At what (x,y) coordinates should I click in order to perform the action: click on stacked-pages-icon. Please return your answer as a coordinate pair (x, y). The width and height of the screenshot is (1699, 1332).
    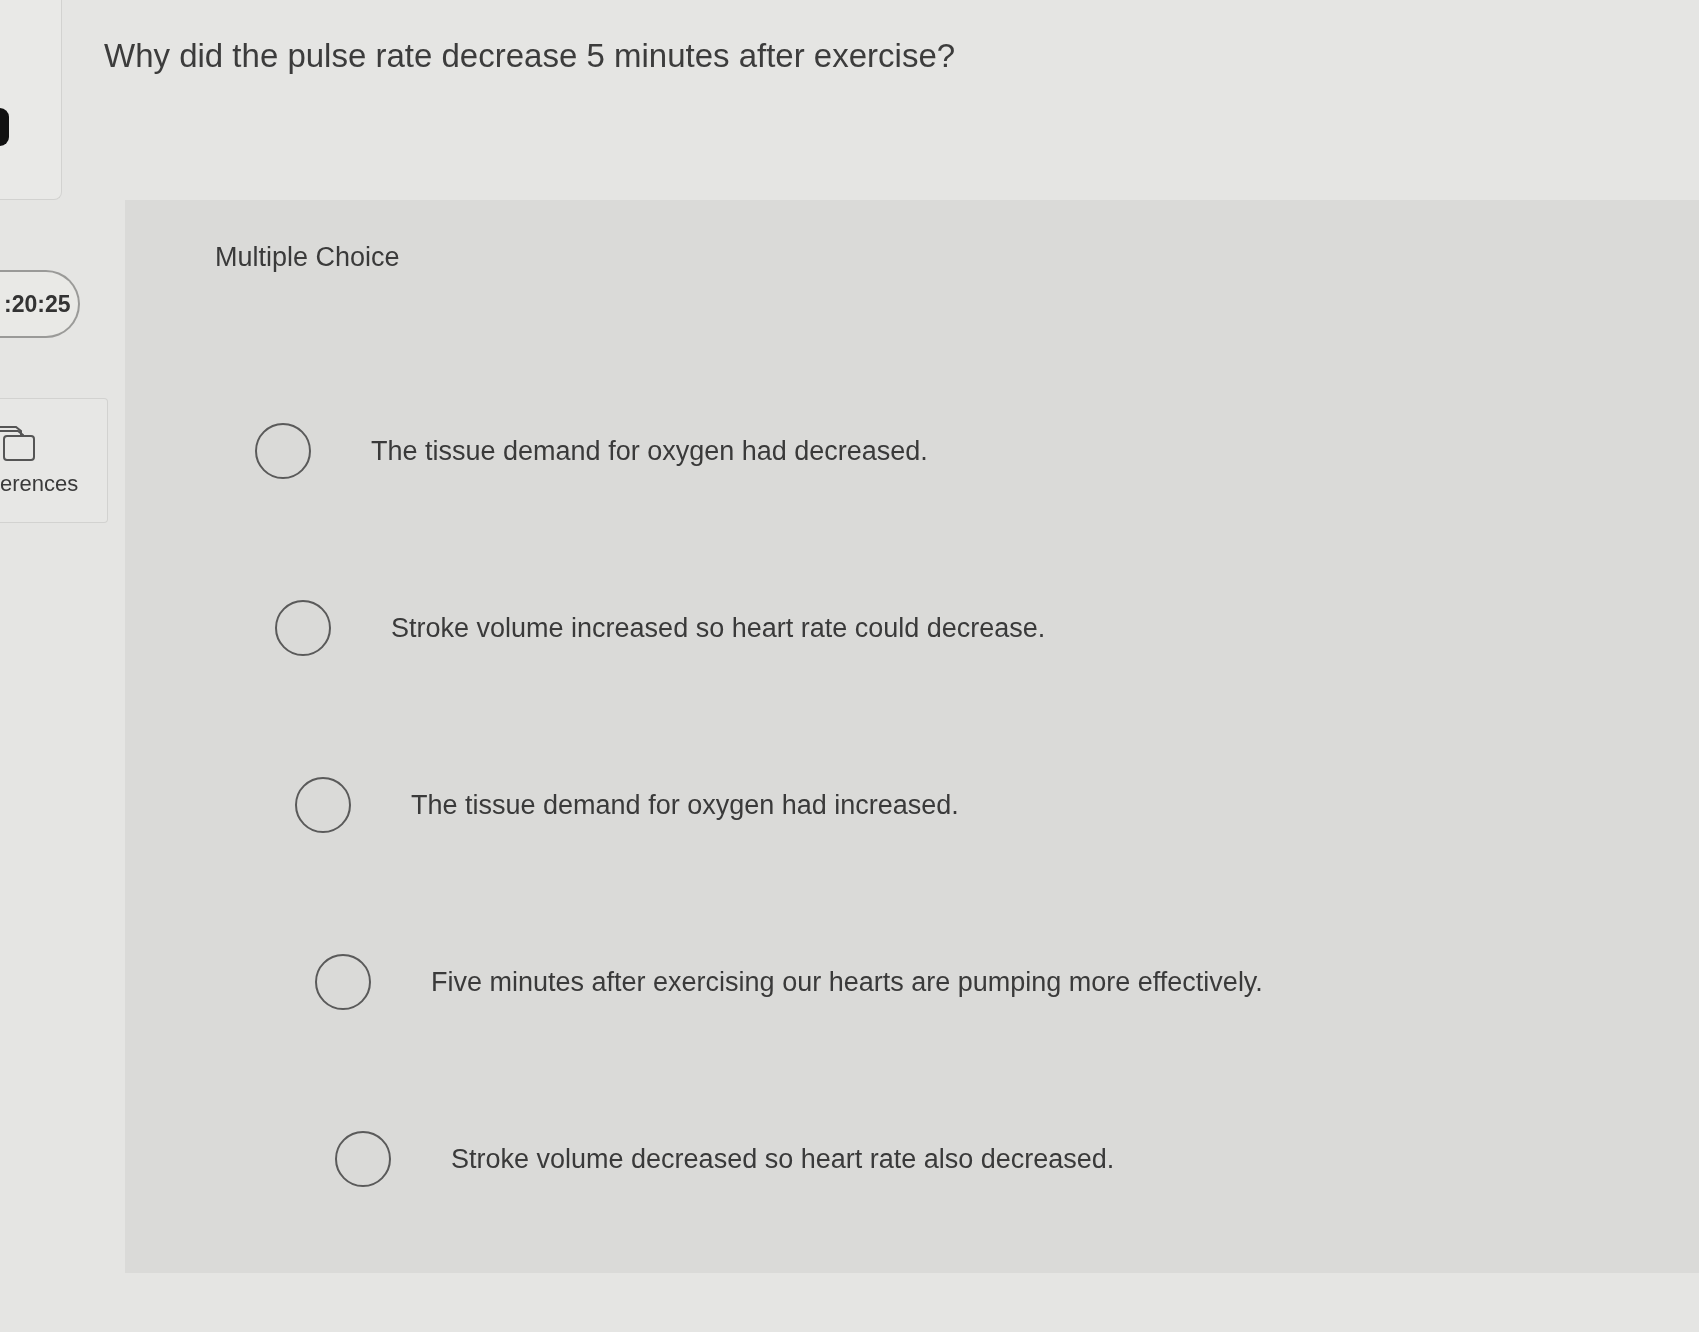
    Looking at the image, I should click on (19, 442).